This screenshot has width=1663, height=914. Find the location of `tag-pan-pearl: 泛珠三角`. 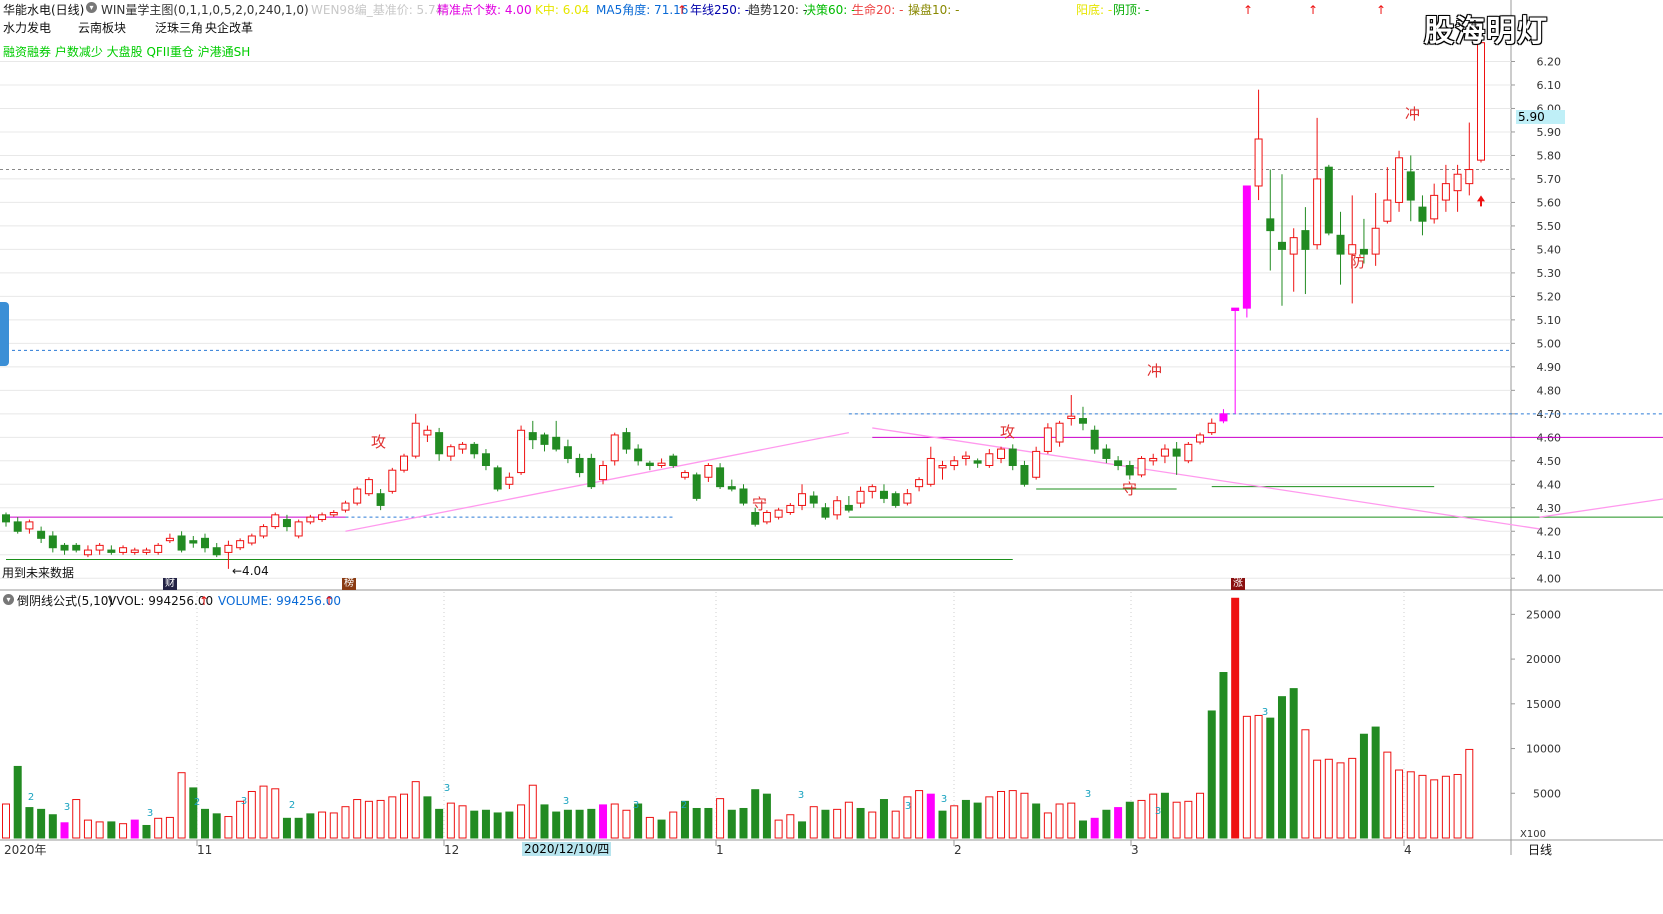

tag-pan-pearl: 泛珠三角 is located at coordinates (179, 28).